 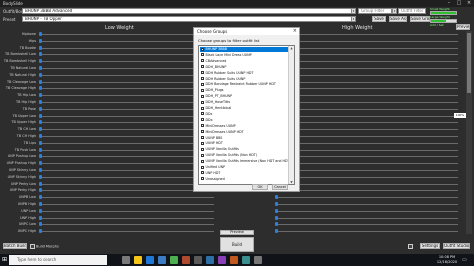 What do you see at coordinates (187, 19) in the screenshot?
I see `preset-dropdown: BHUNP - TB Opper` at bounding box center [187, 19].